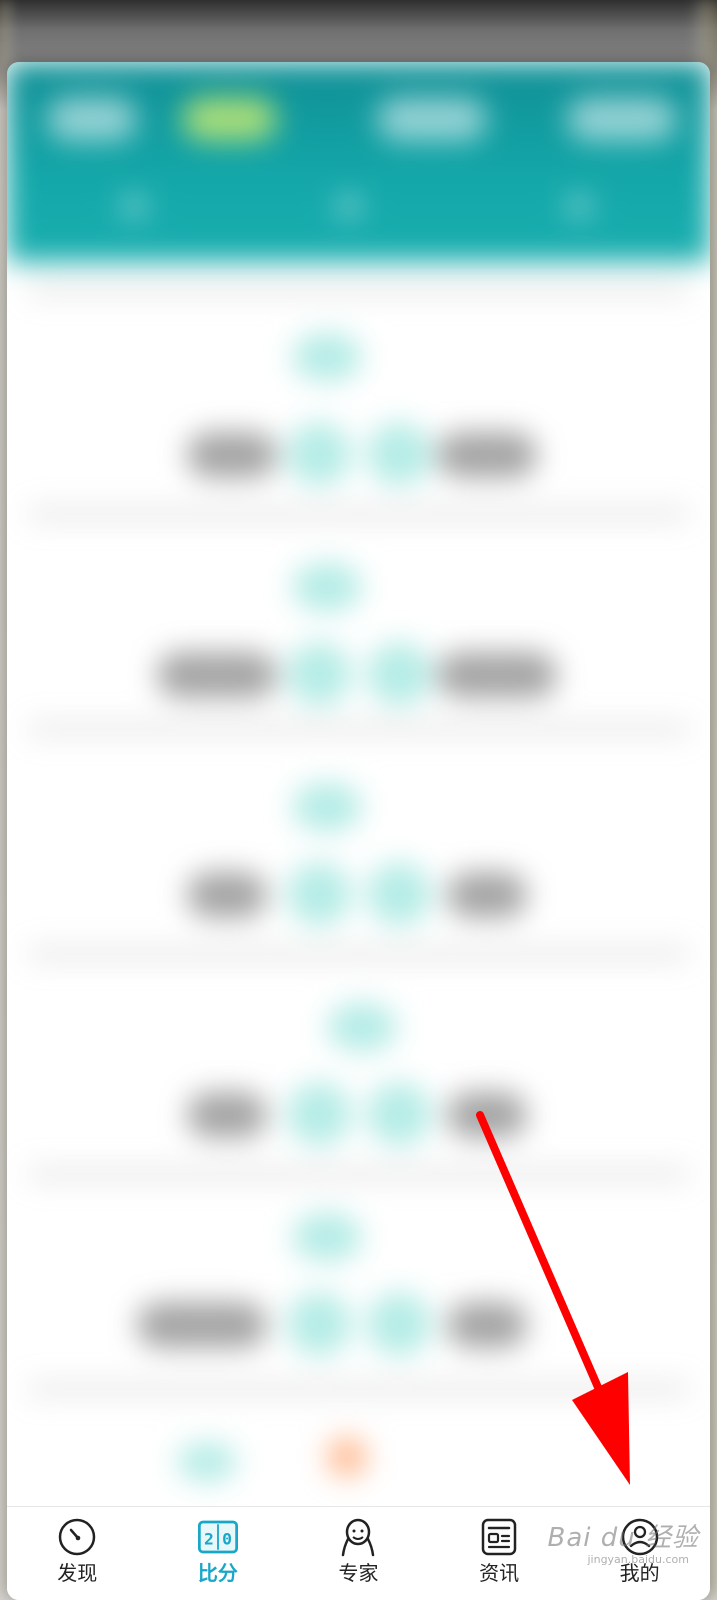  I want to click on nav-item-news: 资讯, so click(499, 1550).